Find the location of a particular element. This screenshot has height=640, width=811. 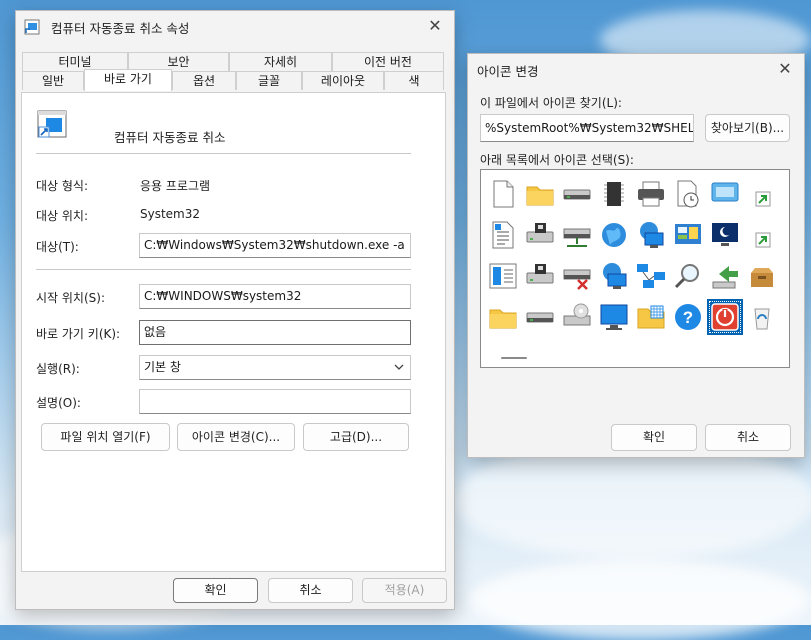

icon-option: ? is located at coordinates (688, 317).